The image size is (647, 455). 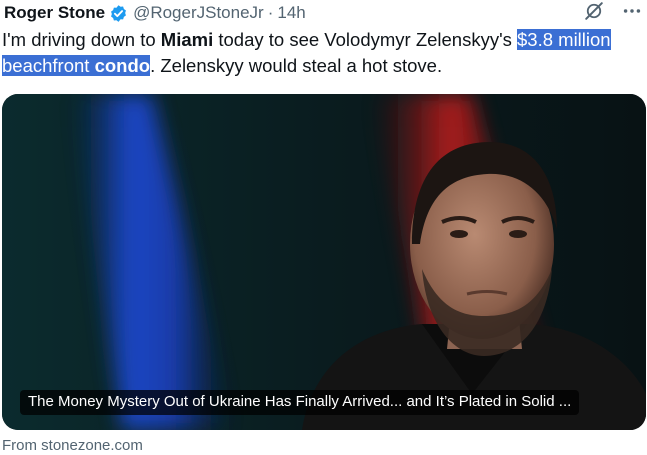 What do you see at coordinates (187, 39) in the screenshot?
I see `tweet-text-bold: Miami` at bounding box center [187, 39].